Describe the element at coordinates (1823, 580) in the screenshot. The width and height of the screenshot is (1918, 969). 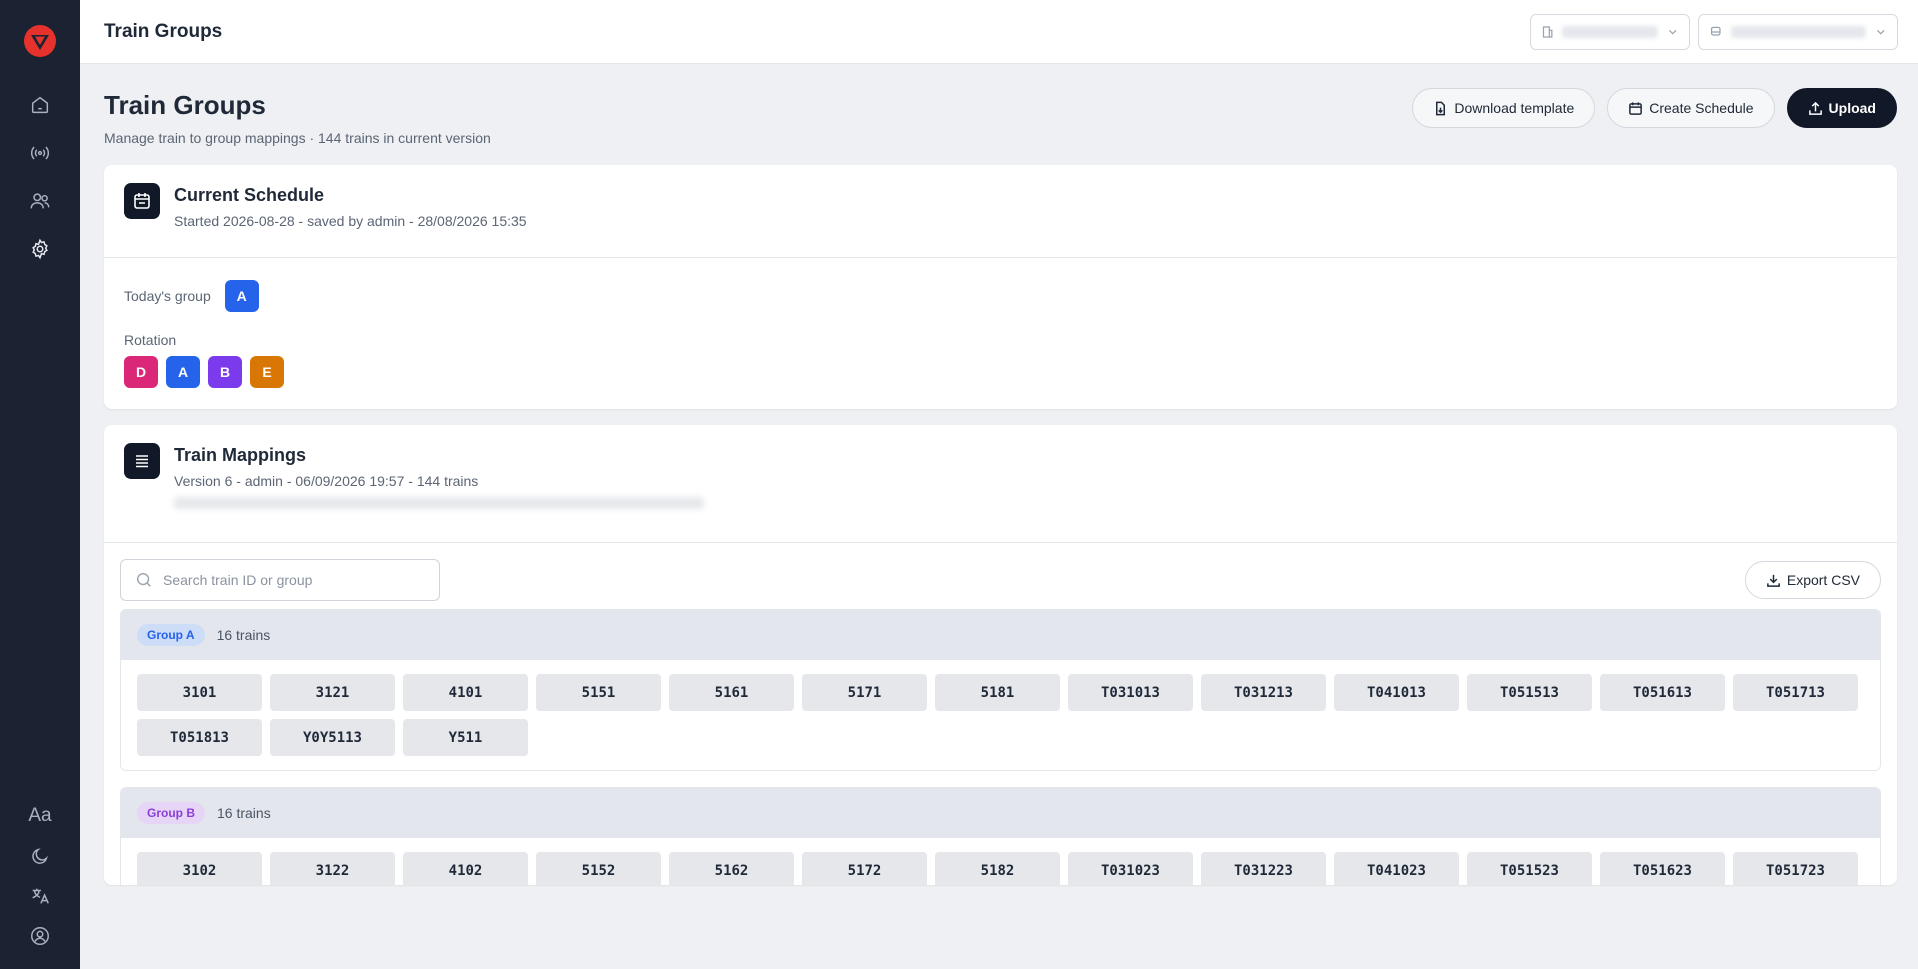
I see `export-csv-label: Export CSV` at that location.